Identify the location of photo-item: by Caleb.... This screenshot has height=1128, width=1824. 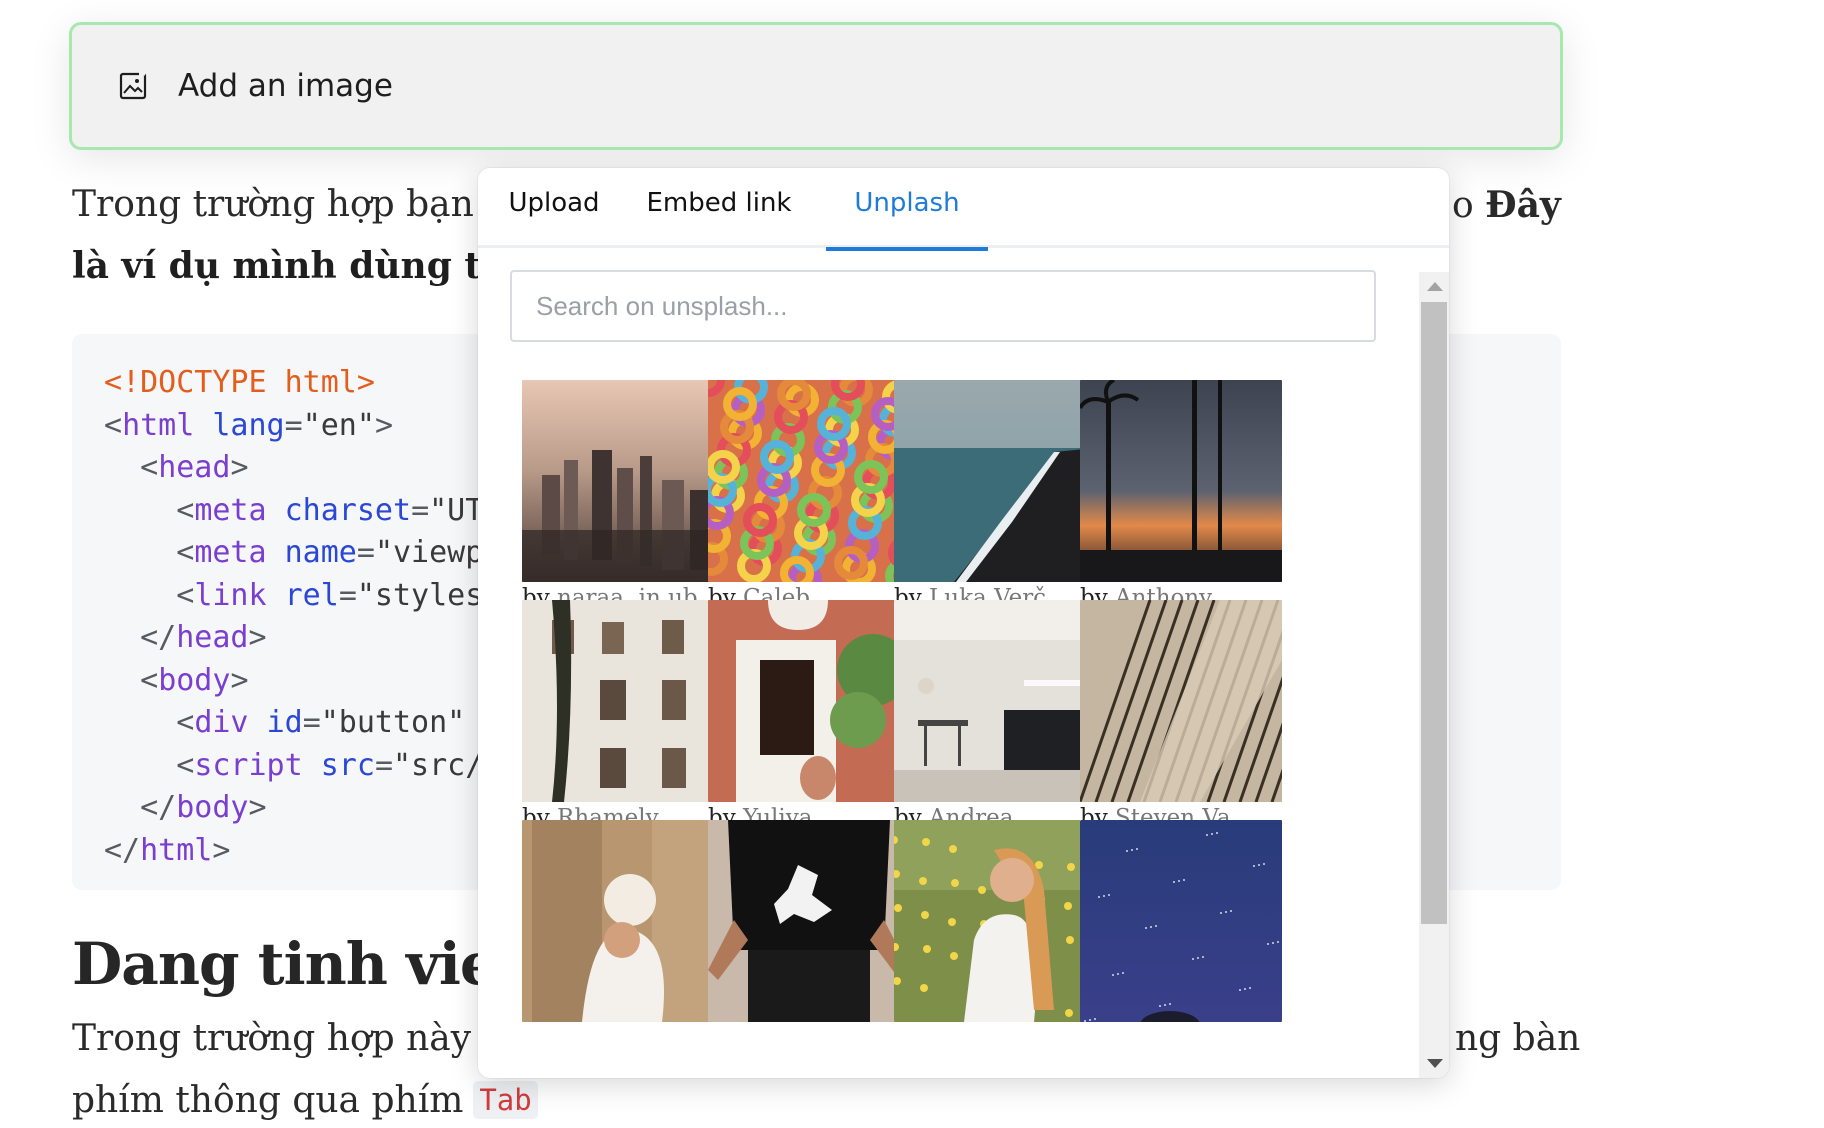
(809, 495).